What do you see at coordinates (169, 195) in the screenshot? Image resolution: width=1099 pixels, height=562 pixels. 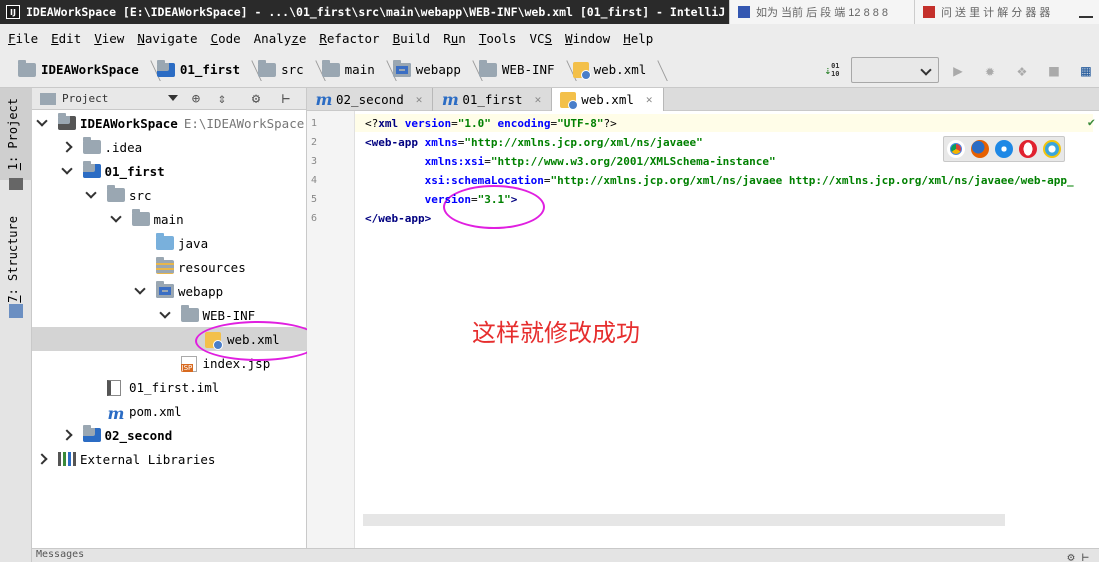 I see `tree-item-src: src` at bounding box center [169, 195].